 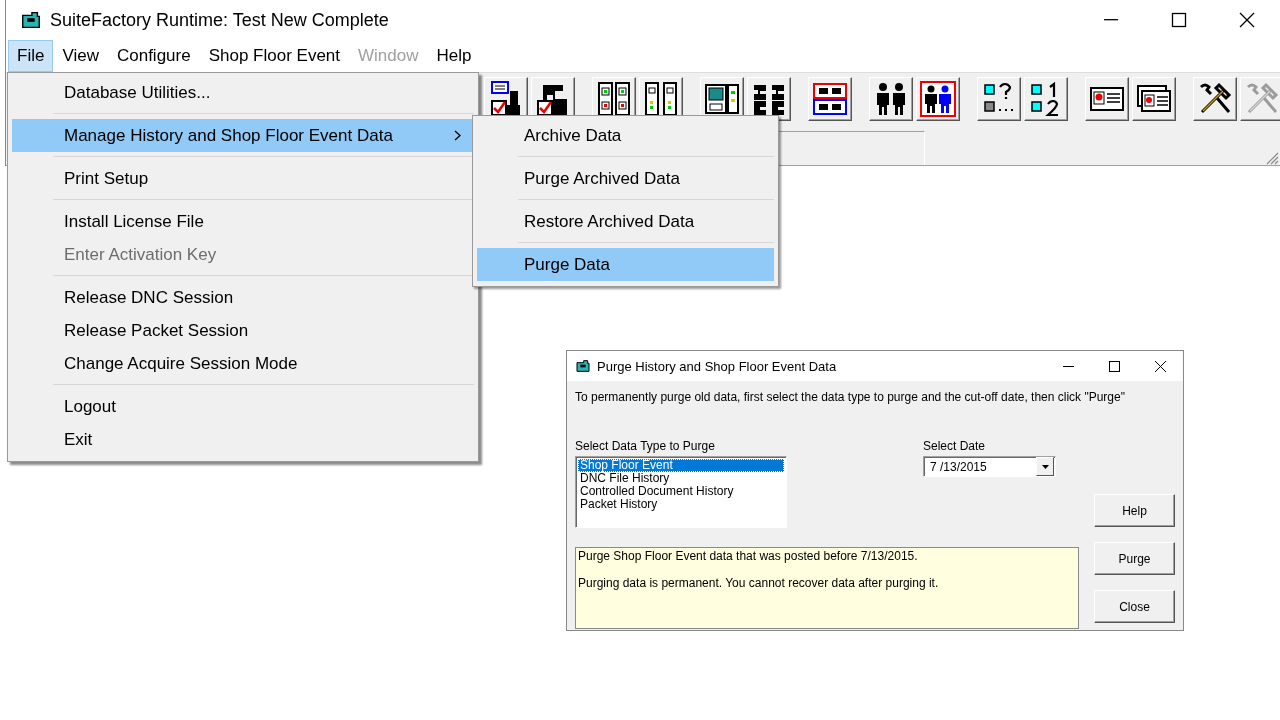 I want to click on dialog-button: Purge, so click(x=1134, y=558).